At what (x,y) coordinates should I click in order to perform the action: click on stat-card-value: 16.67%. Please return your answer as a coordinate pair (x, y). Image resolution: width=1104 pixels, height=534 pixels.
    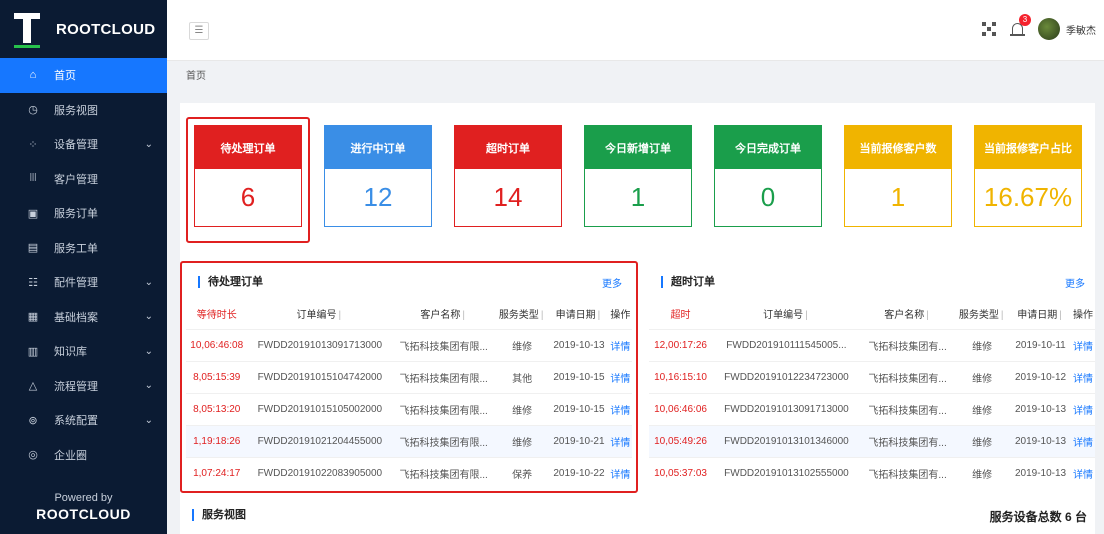
    Looking at the image, I should click on (1028, 197).